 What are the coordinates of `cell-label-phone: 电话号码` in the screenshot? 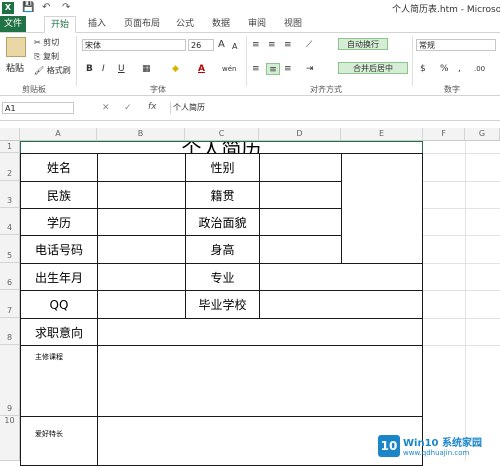 It's located at (59, 249).